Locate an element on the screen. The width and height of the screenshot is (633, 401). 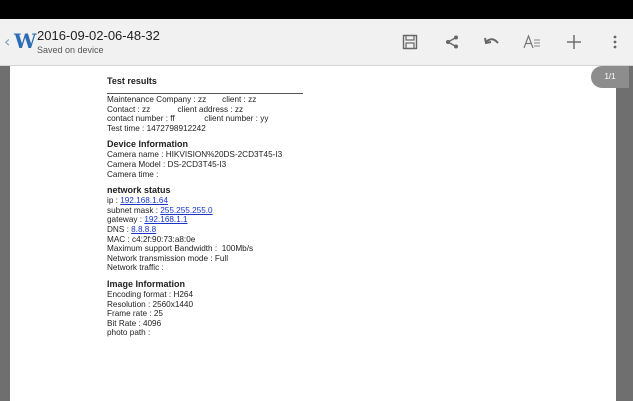
value: 100Mb/s is located at coordinates (237, 249).